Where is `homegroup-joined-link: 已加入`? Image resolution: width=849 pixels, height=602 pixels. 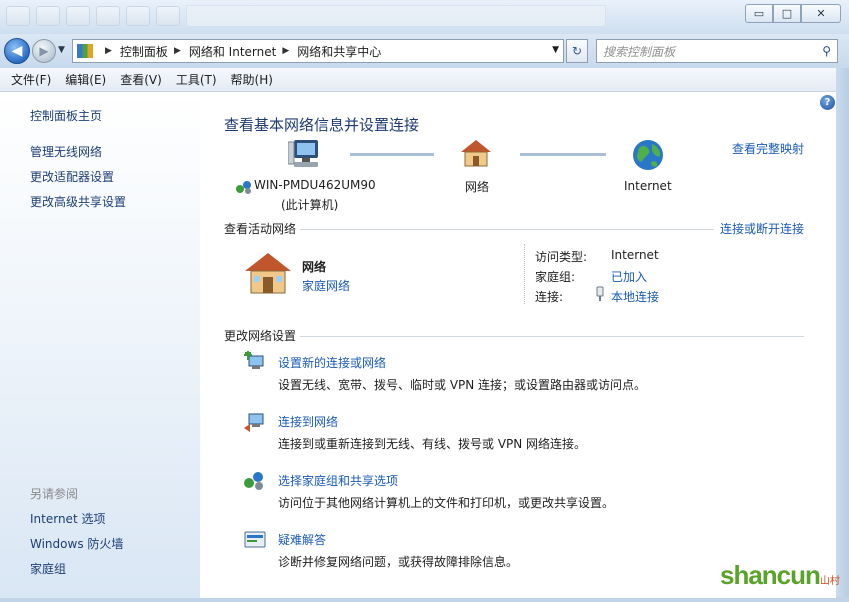 homegroup-joined-link: 已加入 is located at coordinates (629, 276).